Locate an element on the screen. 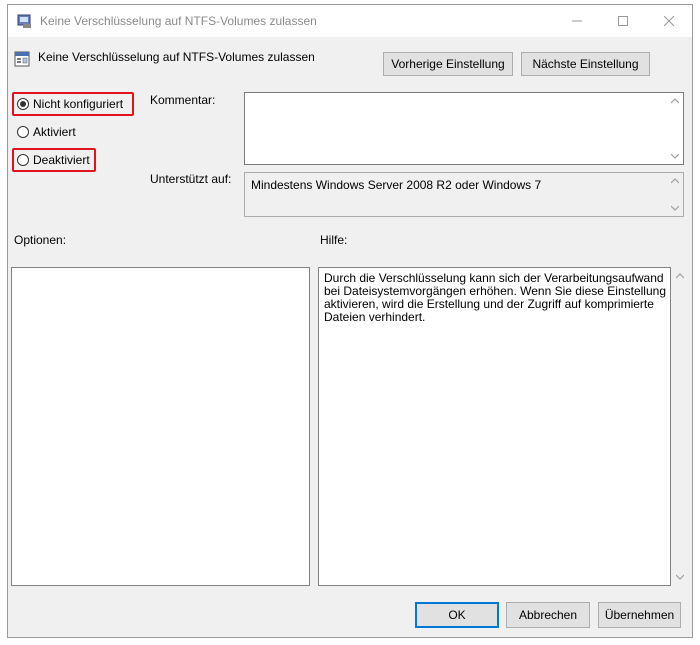  maximize-icon is located at coordinates (623, 21).